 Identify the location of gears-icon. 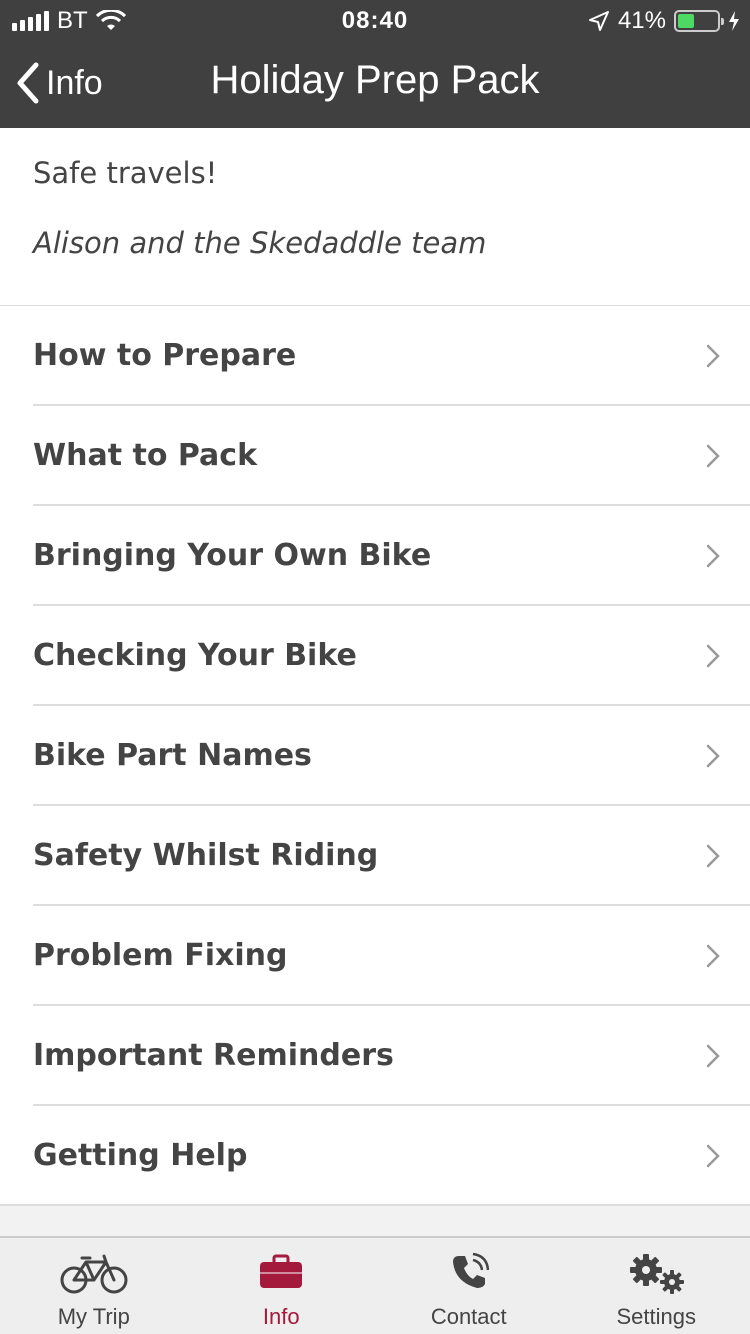
(657, 1274).